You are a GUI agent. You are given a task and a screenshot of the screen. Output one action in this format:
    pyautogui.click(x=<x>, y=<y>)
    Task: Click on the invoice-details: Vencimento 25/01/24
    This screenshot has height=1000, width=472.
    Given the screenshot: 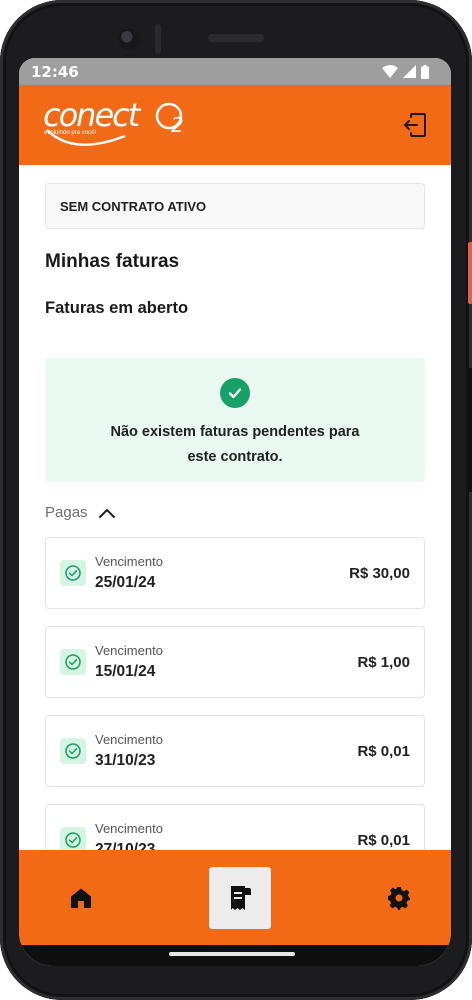 What is the action you would take?
    pyautogui.click(x=222, y=573)
    